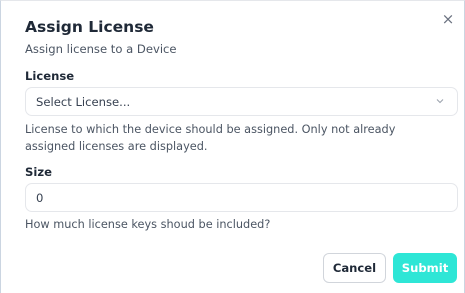  Describe the element at coordinates (50, 76) in the screenshot. I see `license-label: License` at that location.